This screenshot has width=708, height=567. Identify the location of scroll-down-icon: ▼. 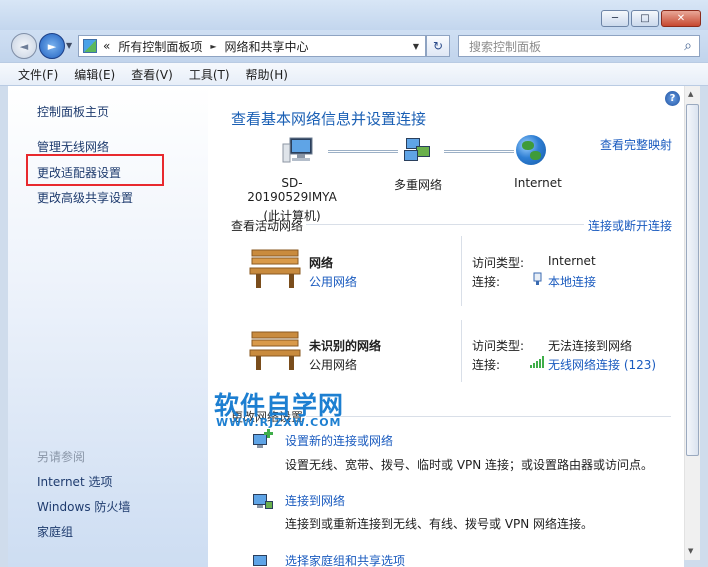
(690, 551).